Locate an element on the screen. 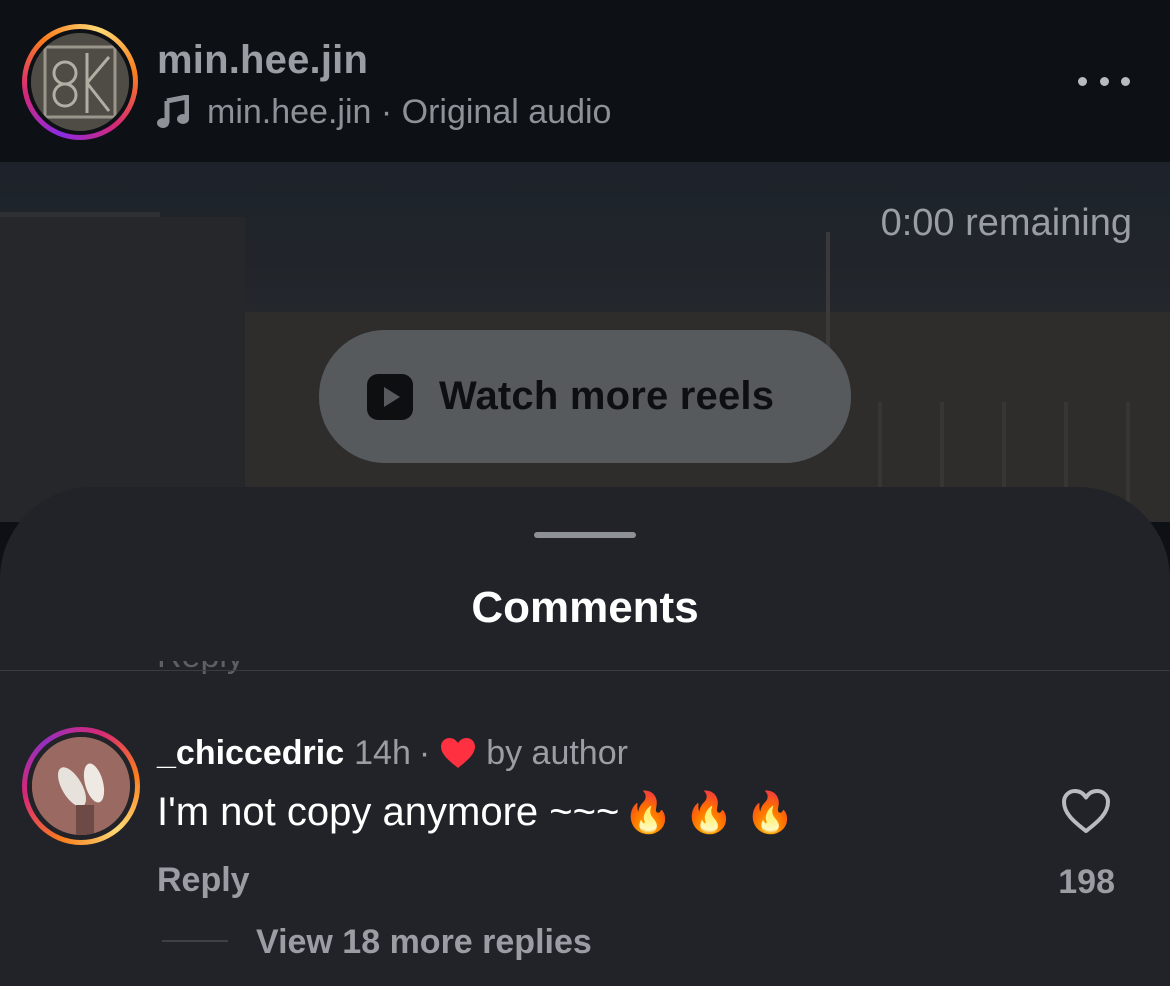  replies-indicator-line is located at coordinates (195, 941).